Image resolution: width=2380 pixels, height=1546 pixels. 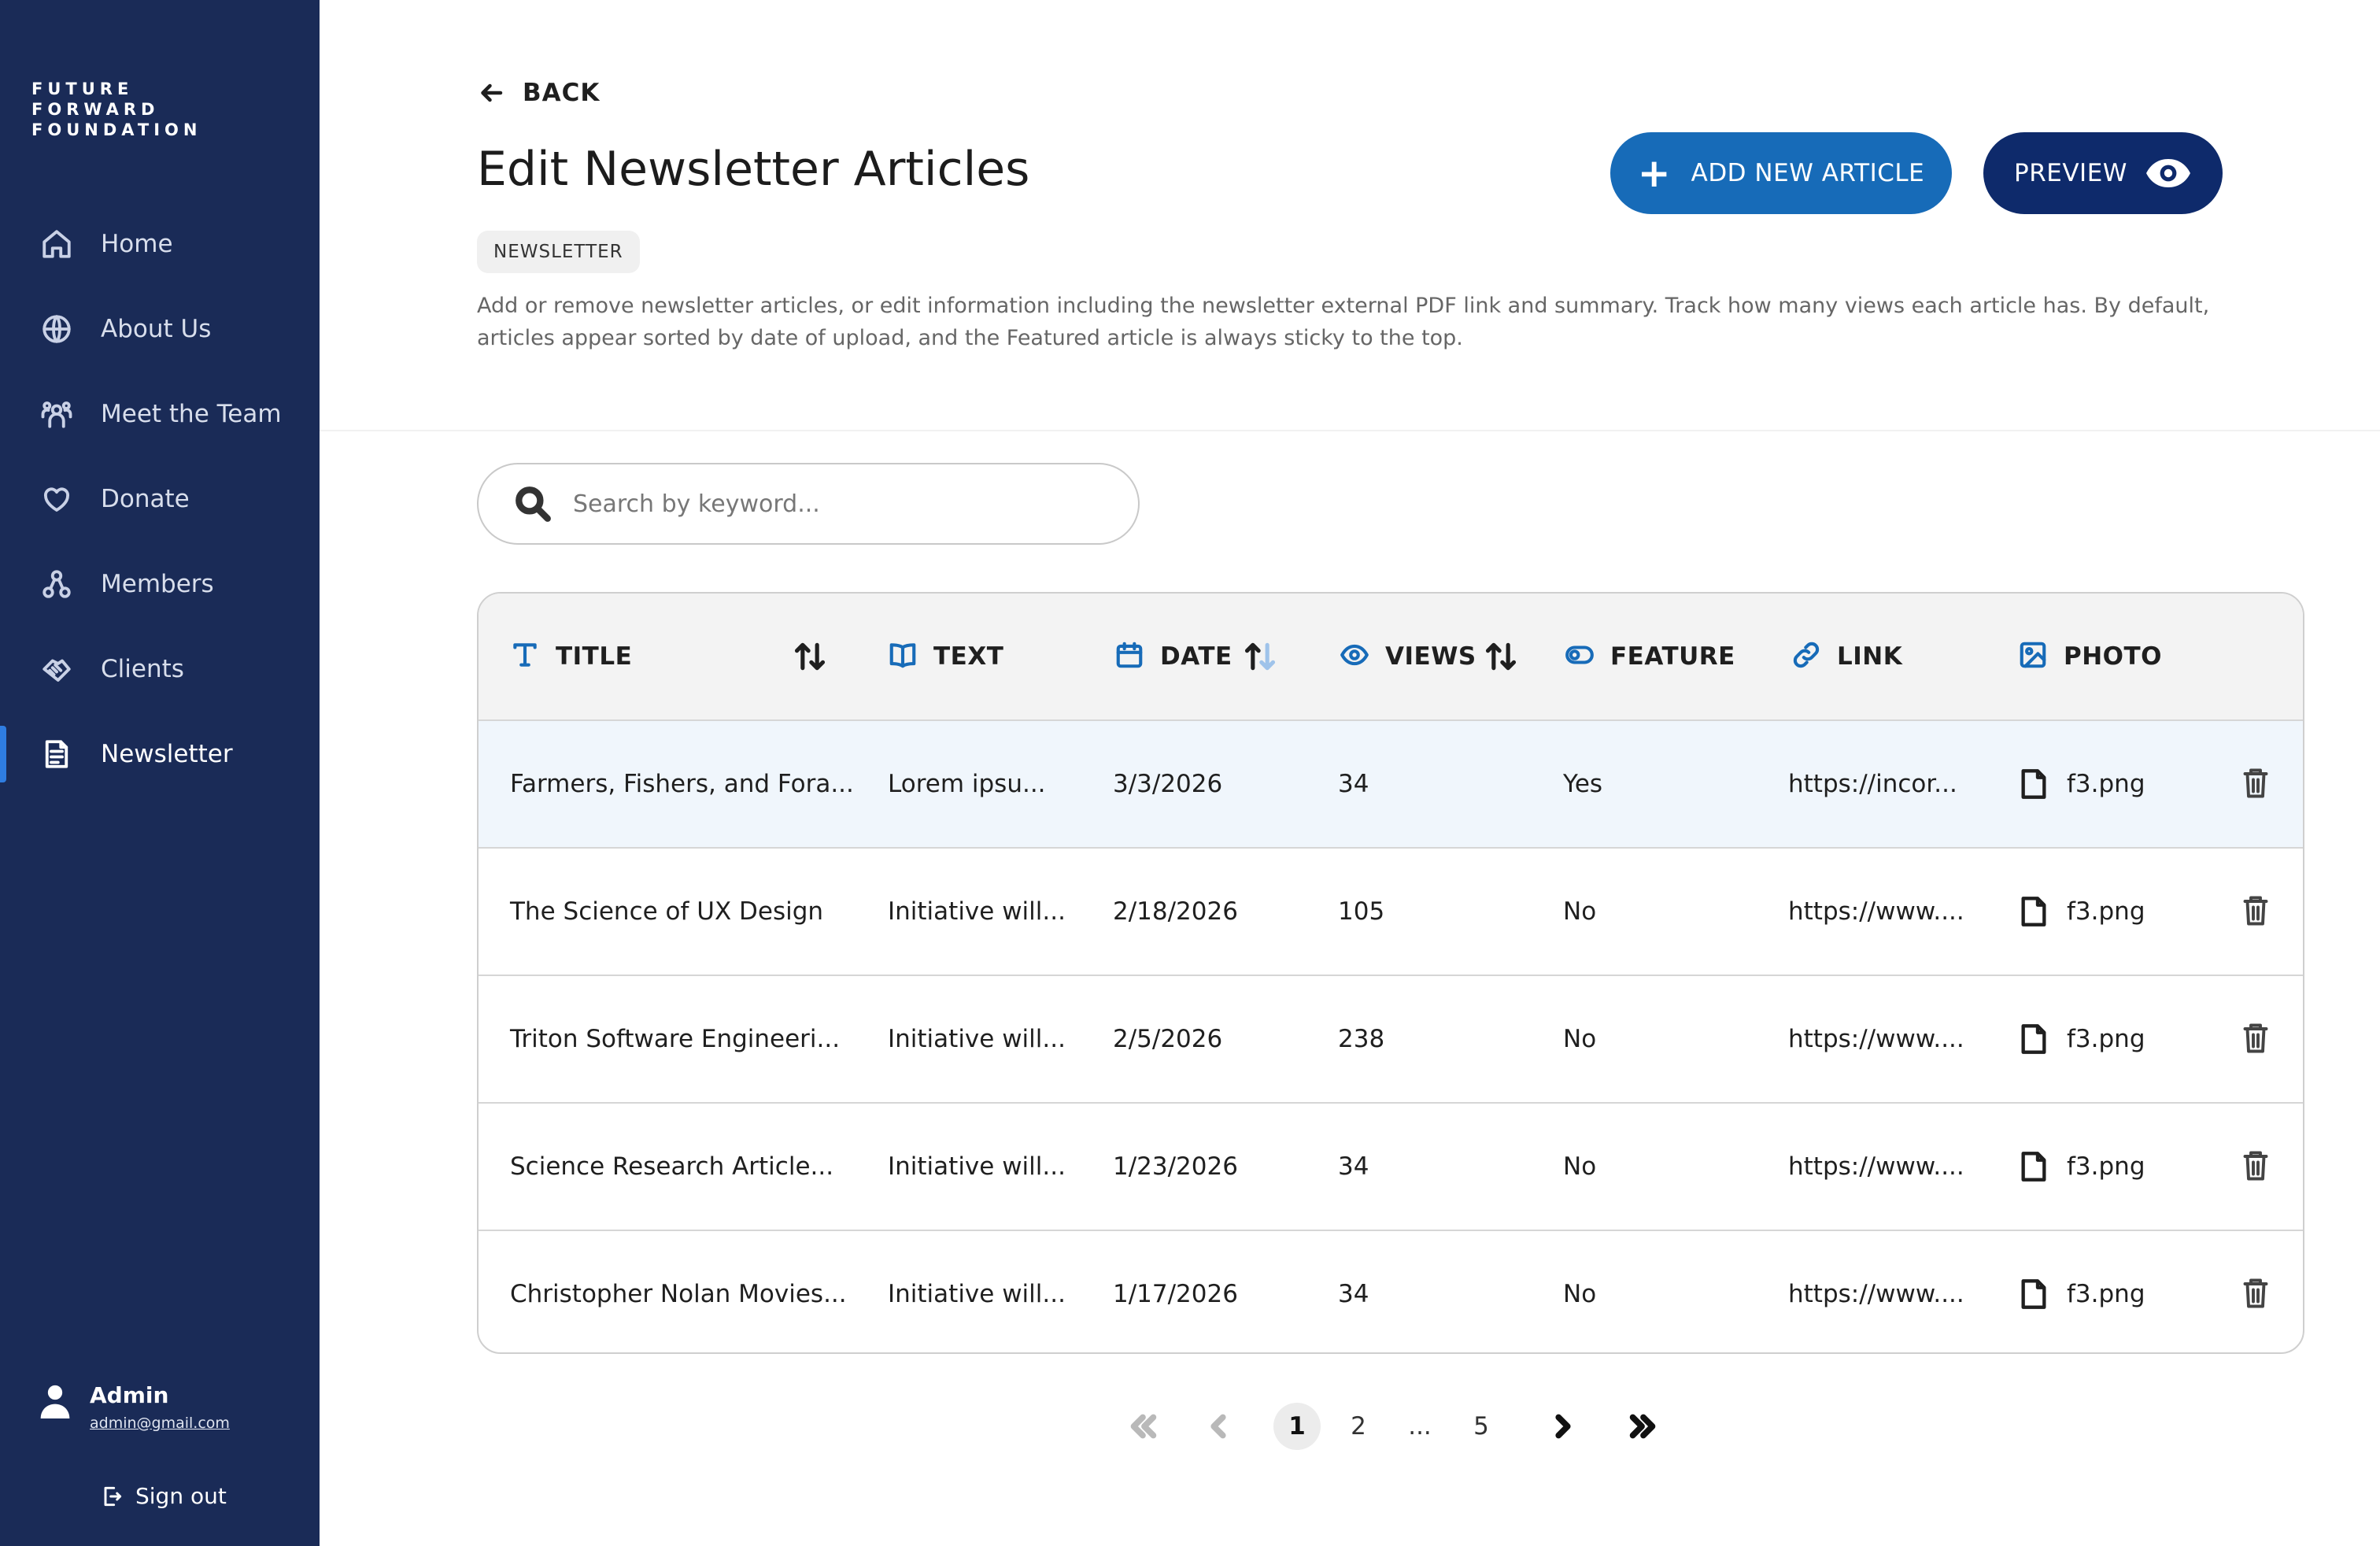 I want to click on header-divider, so click(x=1350, y=430).